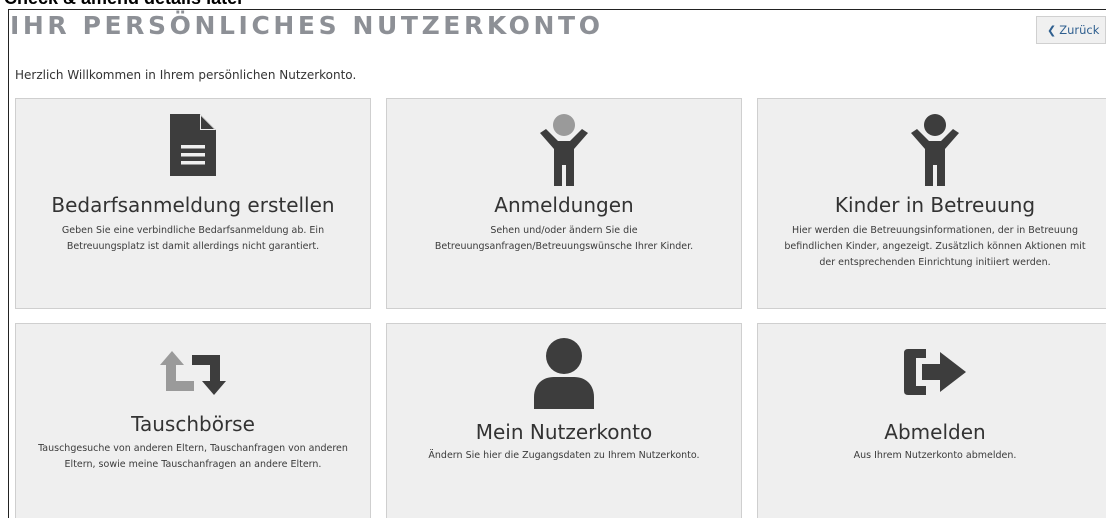 The height and width of the screenshot is (518, 1106). I want to click on tile-title: Kinder in Betreuung, so click(935, 205).